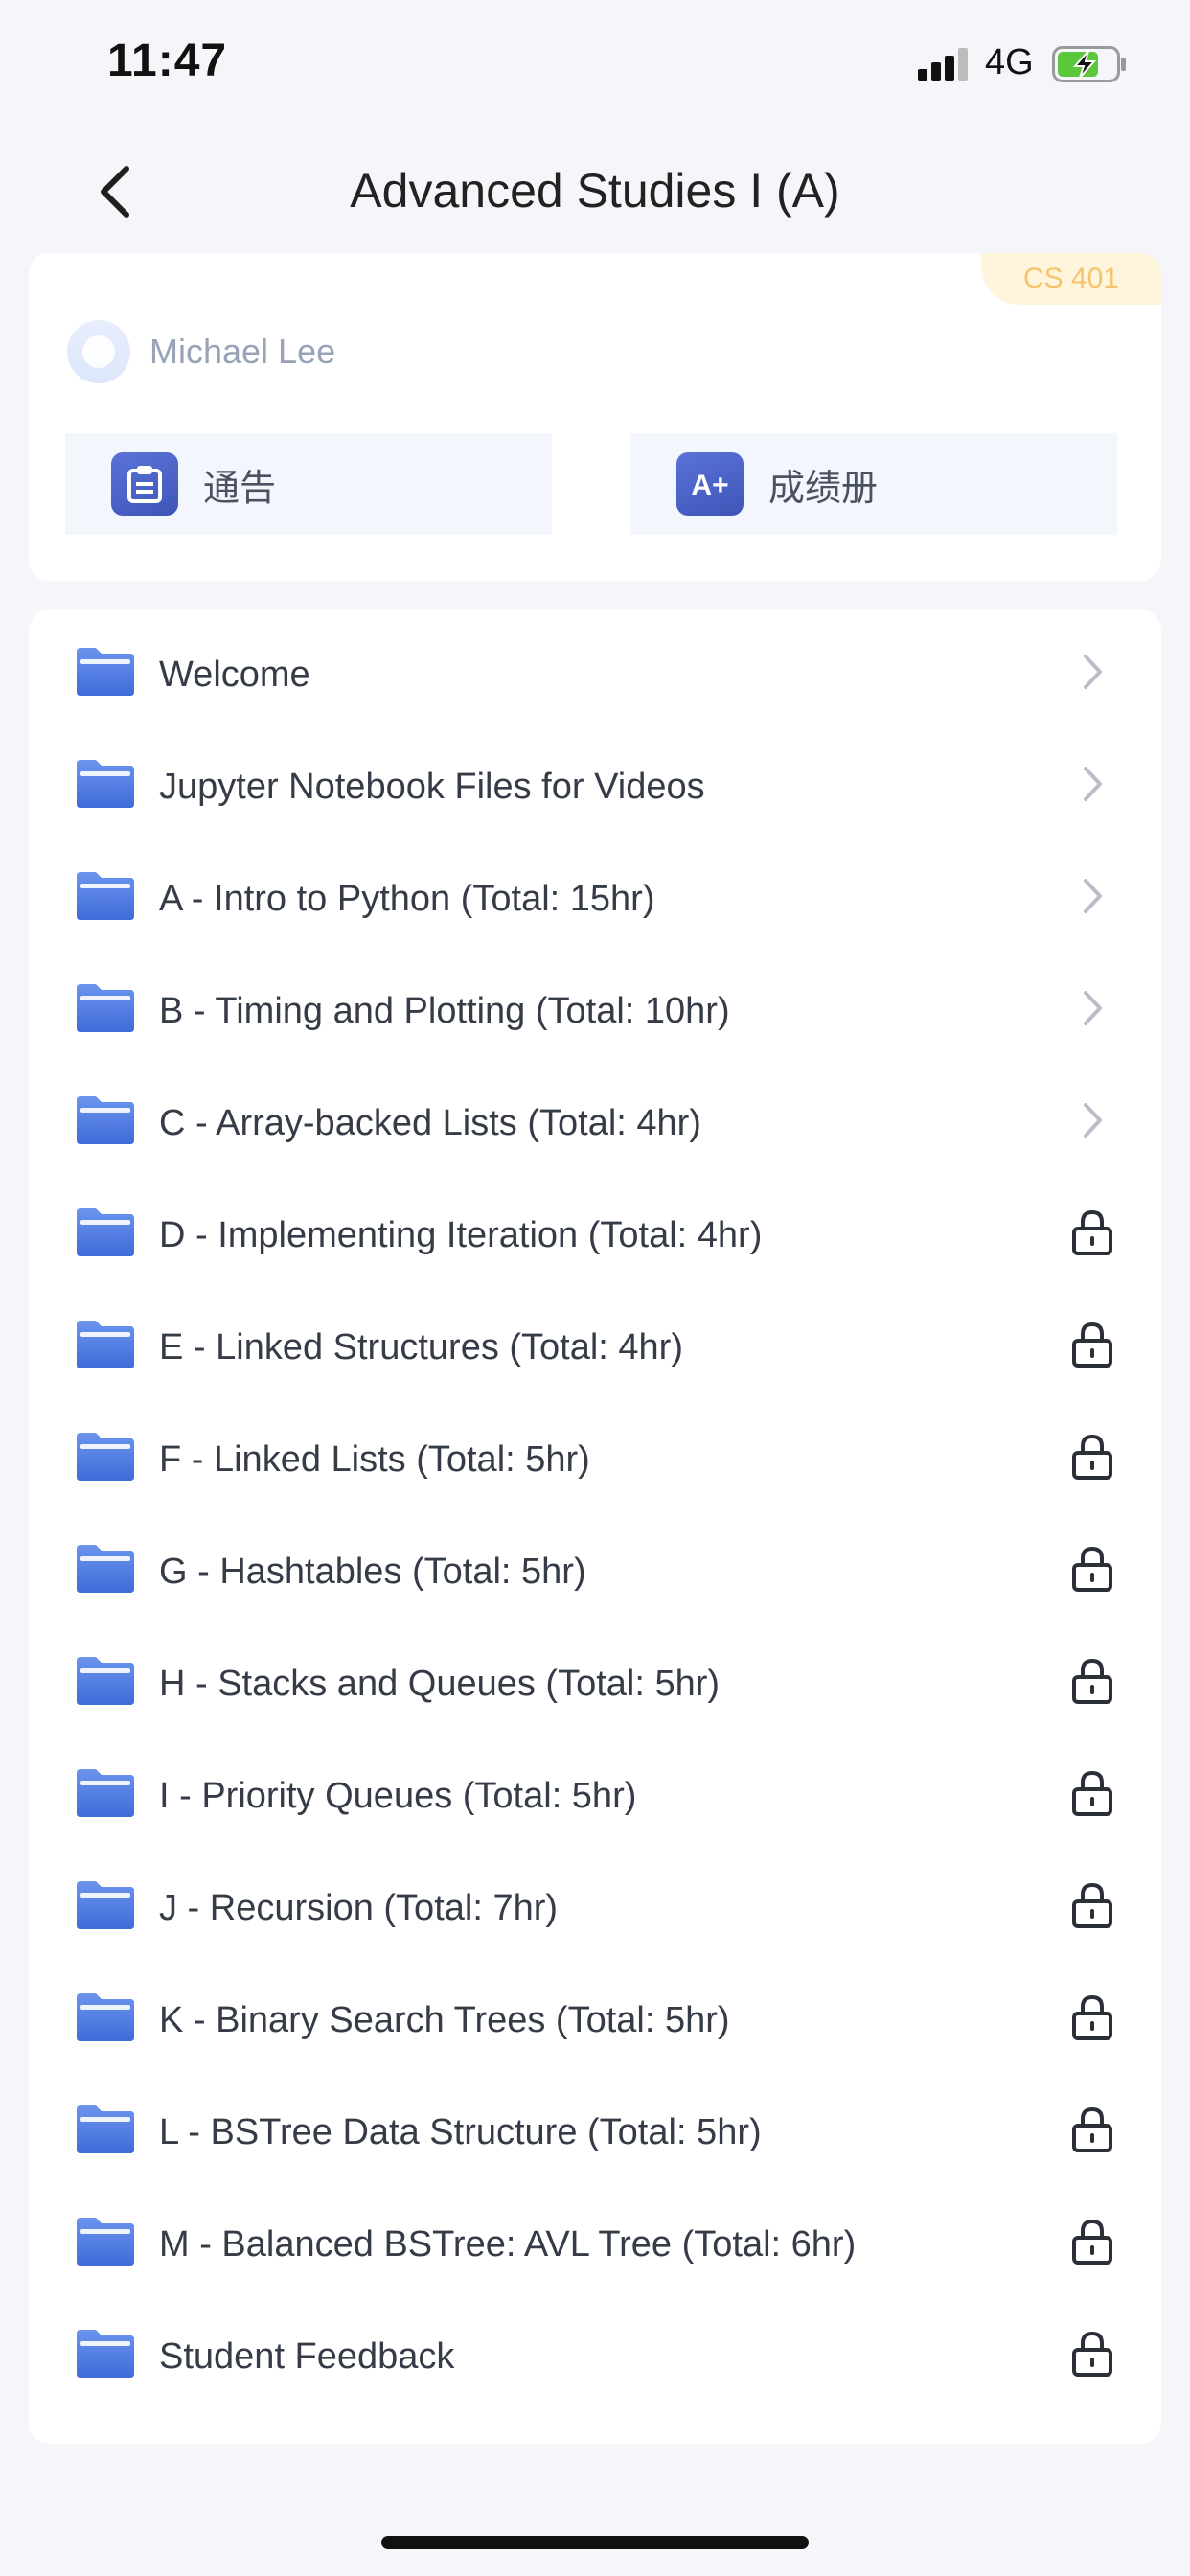 The height and width of the screenshot is (2576, 1190). Describe the element at coordinates (359, 1908) in the screenshot. I see `module-label: J - Recursion (Total: 7hr)` at that location.